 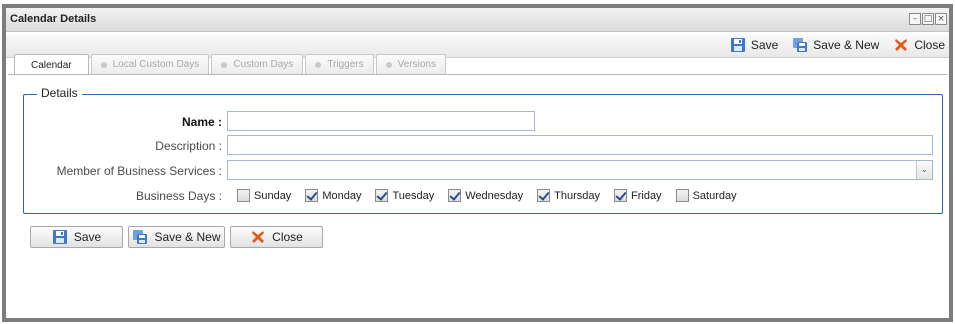 I want to click on minimize-button: –, so click(x=915, y=19).